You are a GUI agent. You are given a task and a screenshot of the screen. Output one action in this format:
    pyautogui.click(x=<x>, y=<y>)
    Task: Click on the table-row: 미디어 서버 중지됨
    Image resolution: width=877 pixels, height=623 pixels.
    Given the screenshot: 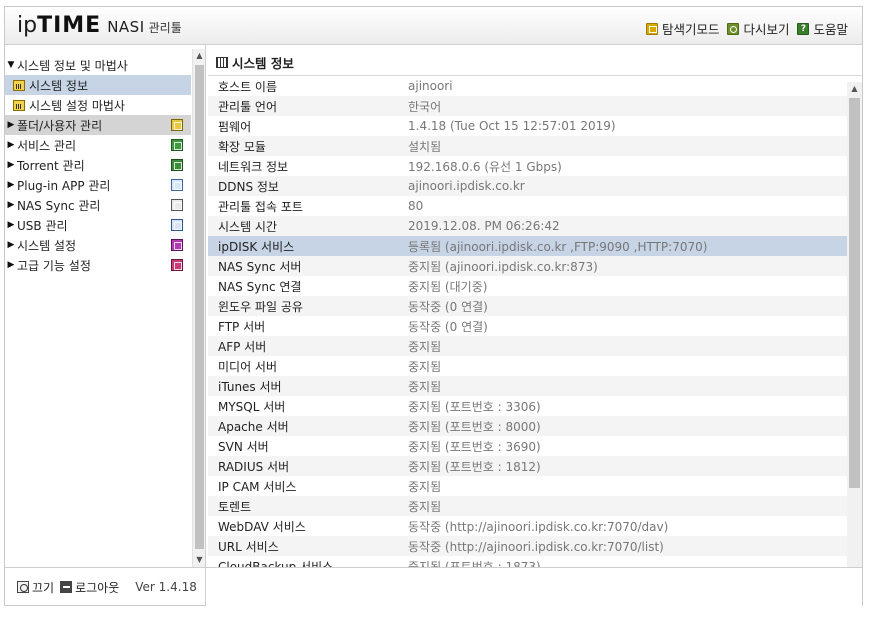 What is the action you would take?
    pyautogui.click(x=535, y=366)
    